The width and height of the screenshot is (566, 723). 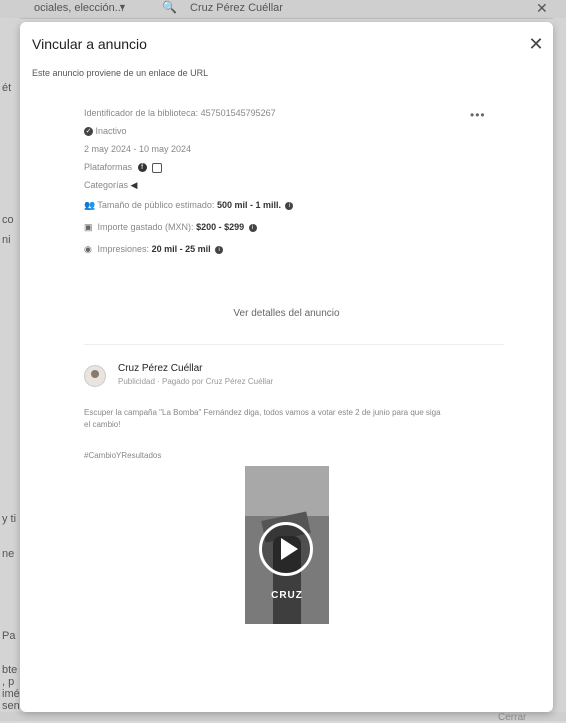 I want to click on check-circle-icon: ✓, so click(x=88, y=132).